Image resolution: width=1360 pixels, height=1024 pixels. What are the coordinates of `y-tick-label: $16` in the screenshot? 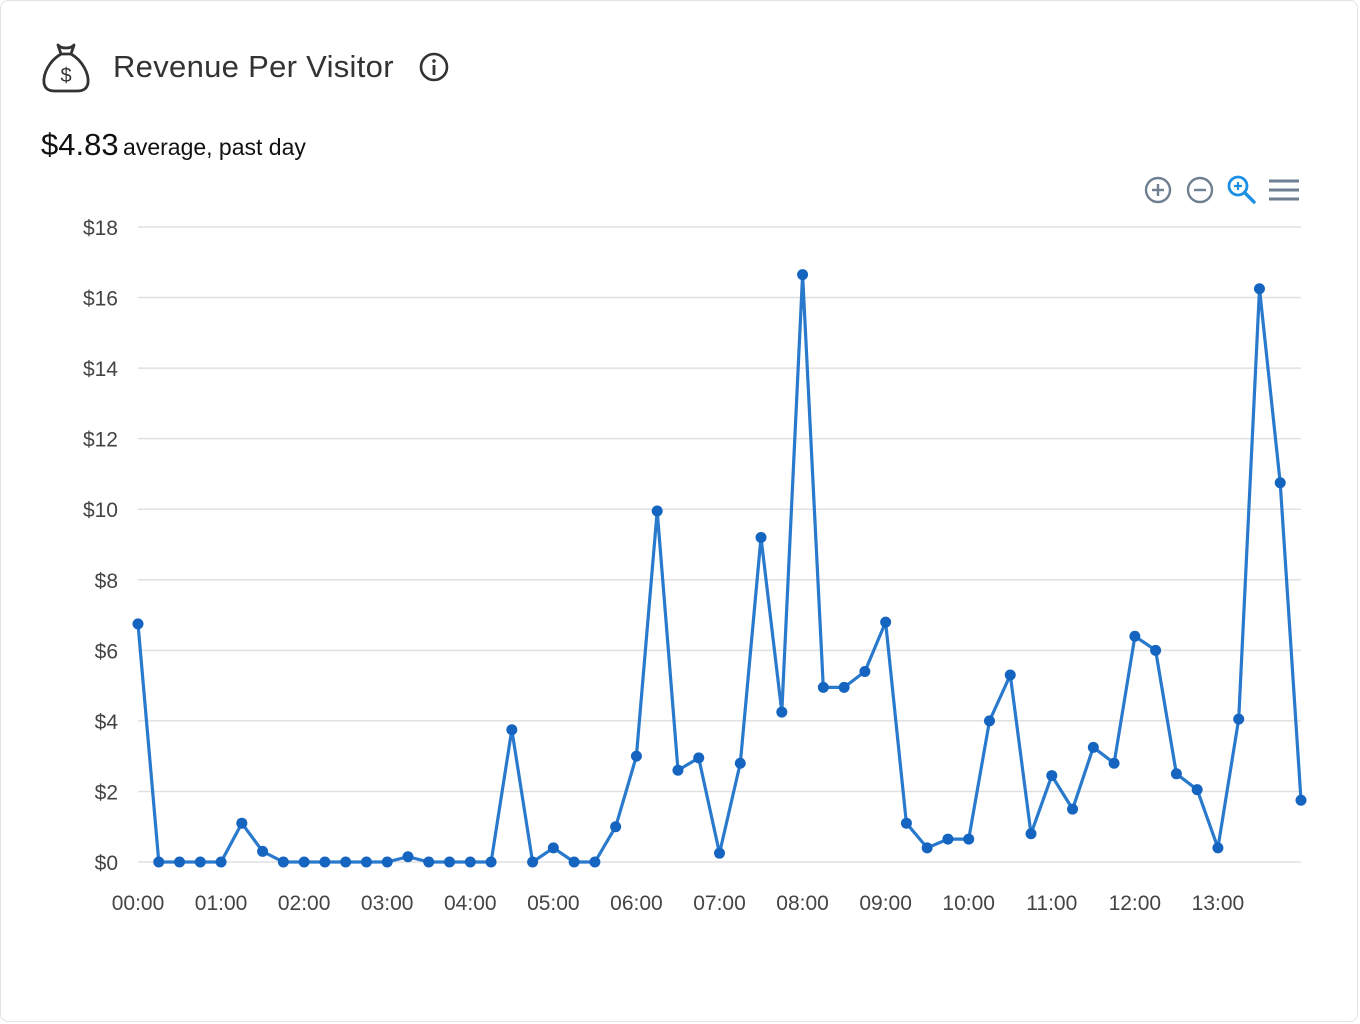 It's located at (100, 299).